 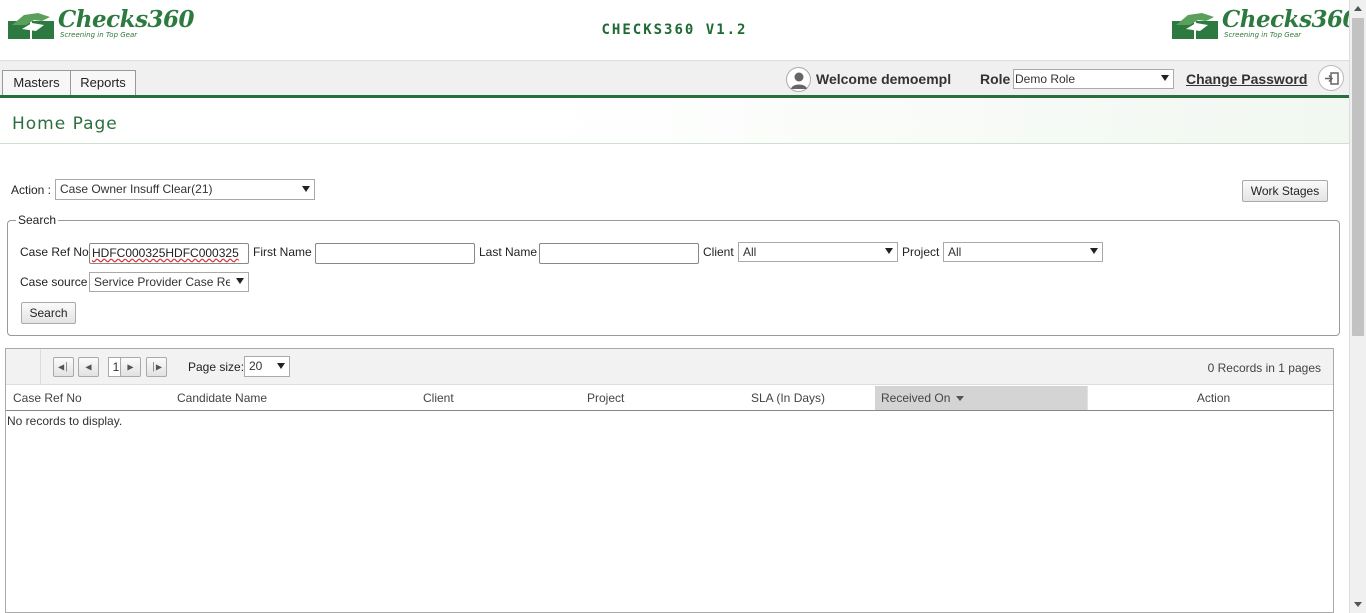 I want to click on vertical-scrollbar, so click(x=1357, y=306).